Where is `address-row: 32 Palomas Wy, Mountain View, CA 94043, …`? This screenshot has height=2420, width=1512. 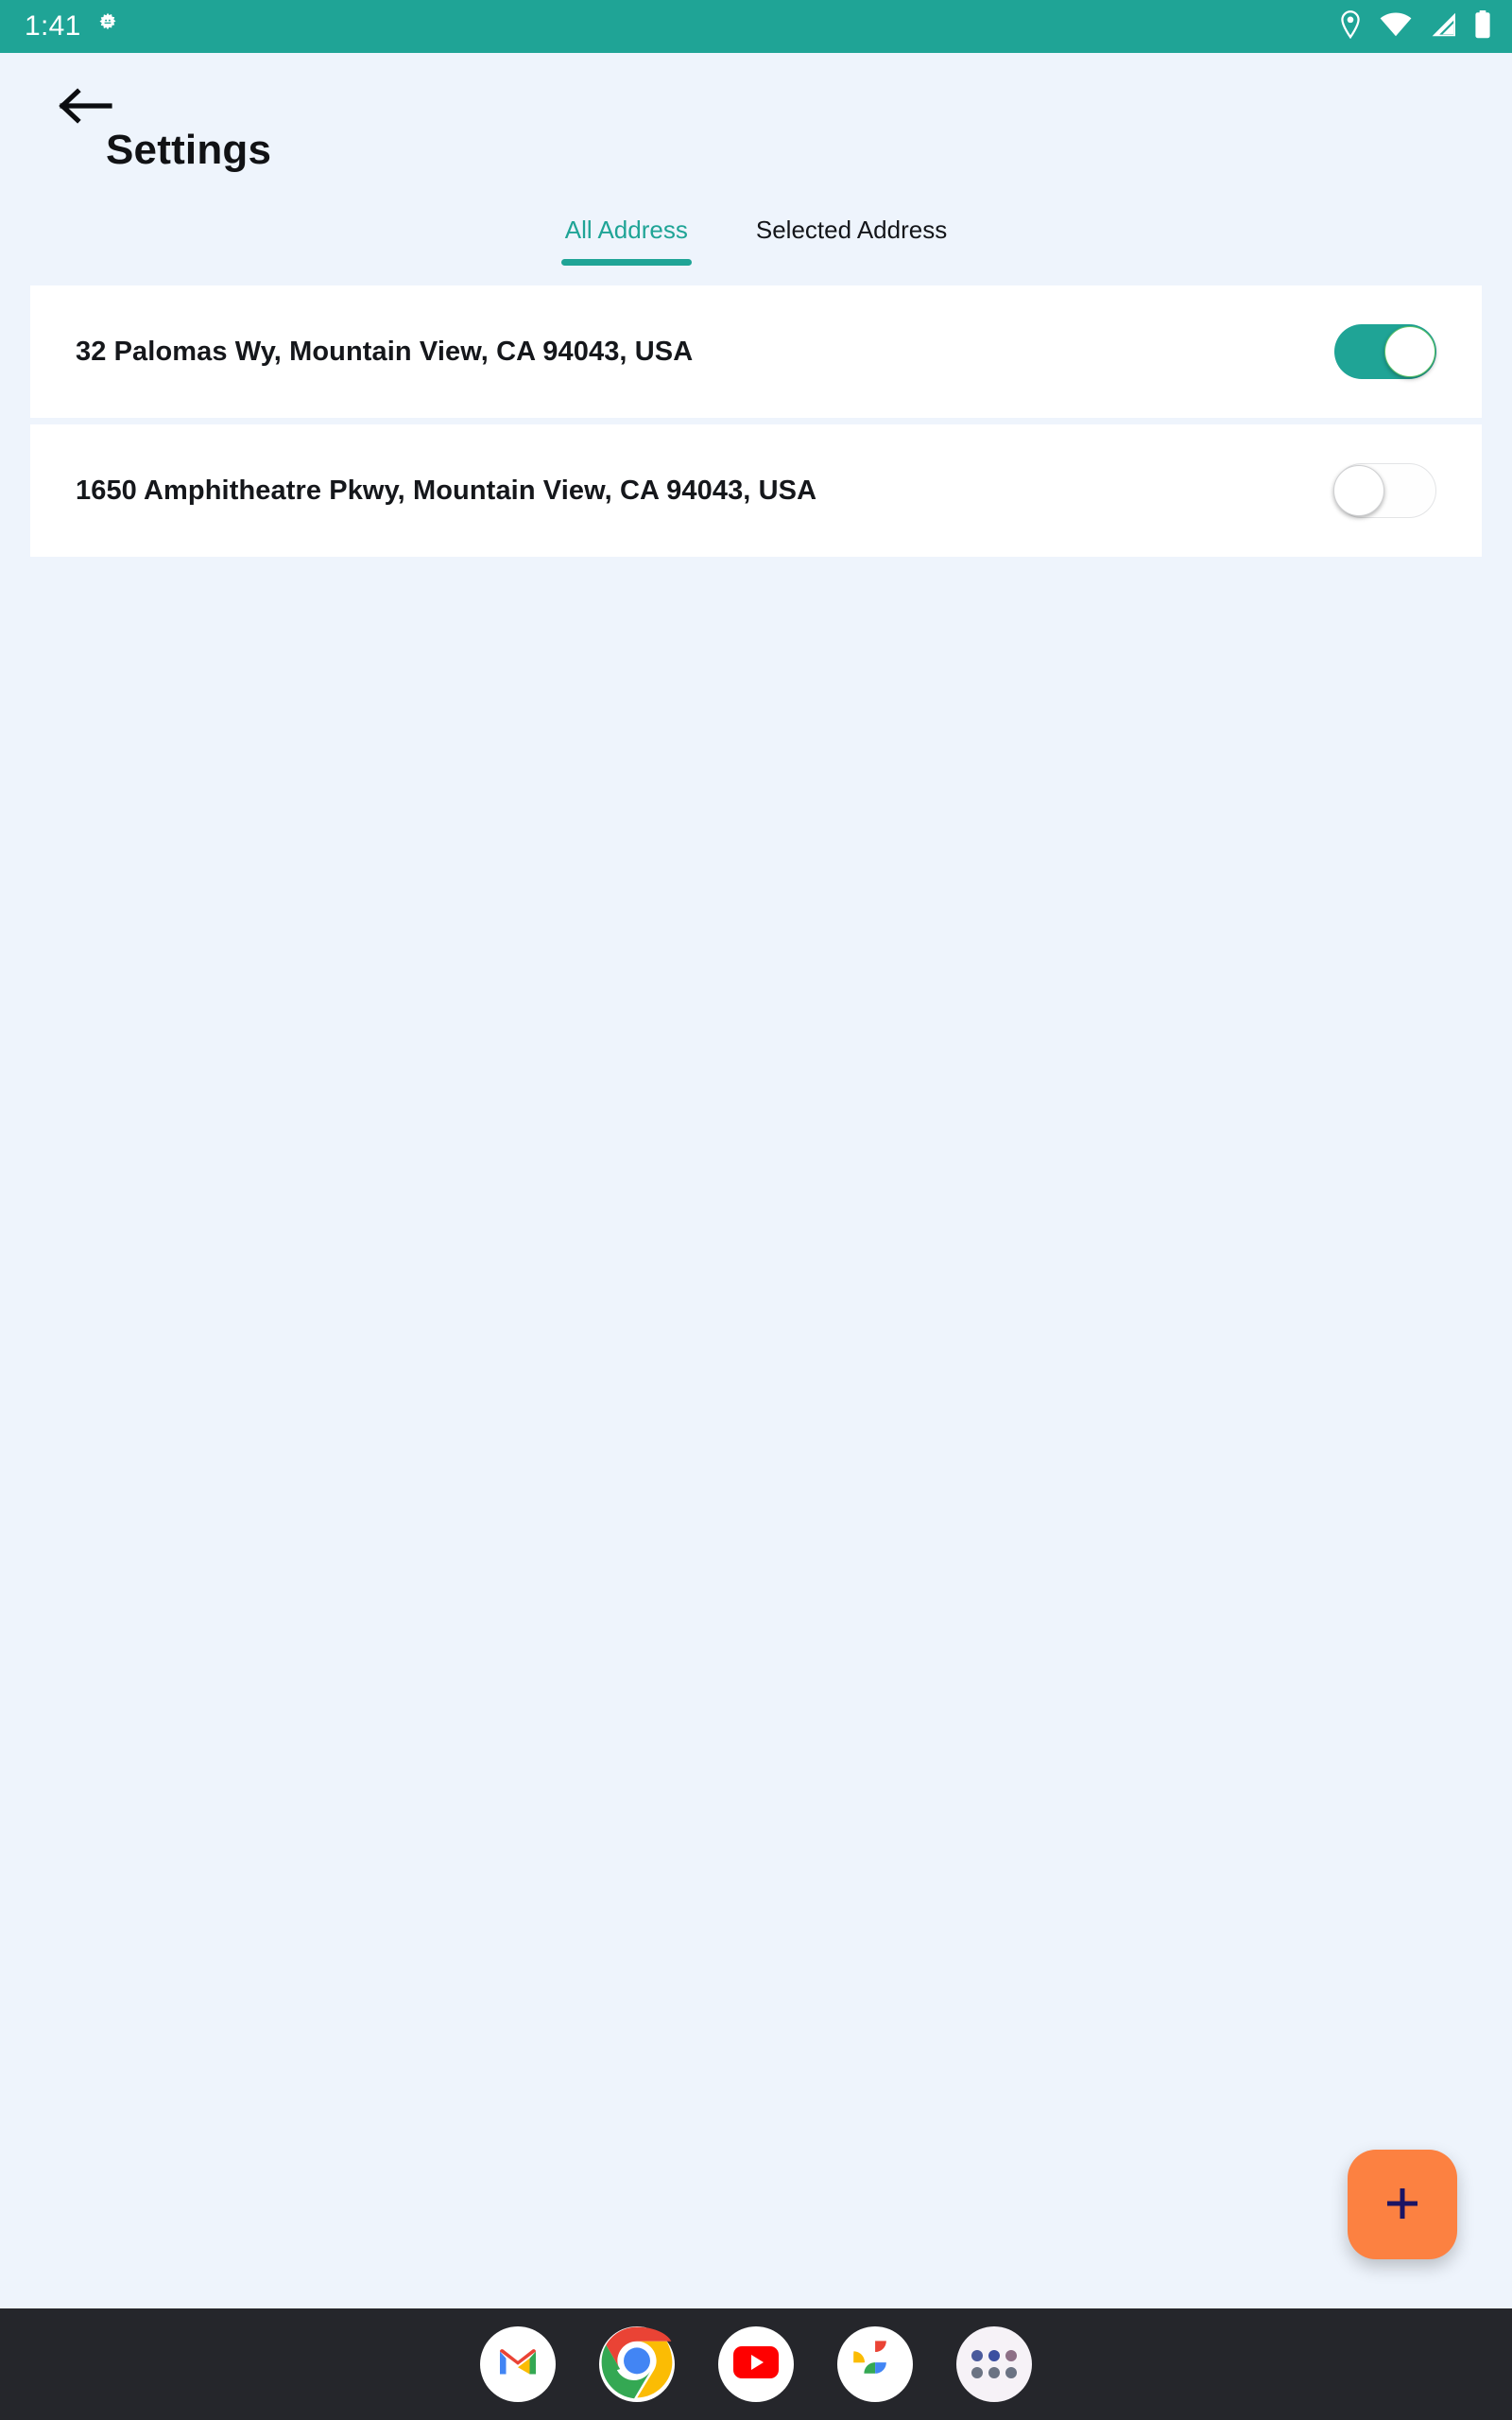
address-row: 32 Palomas Wy, Mountain View, CA 94043, … is located at coordinates (756, 351).